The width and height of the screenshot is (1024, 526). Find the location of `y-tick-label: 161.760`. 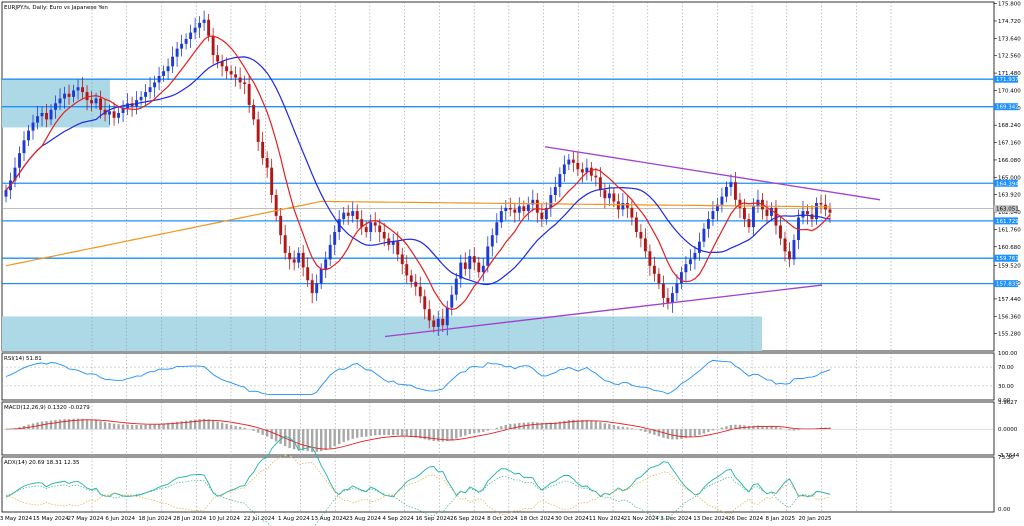

y-tick-label: 161.760 is located at coordinates (1009, 230).